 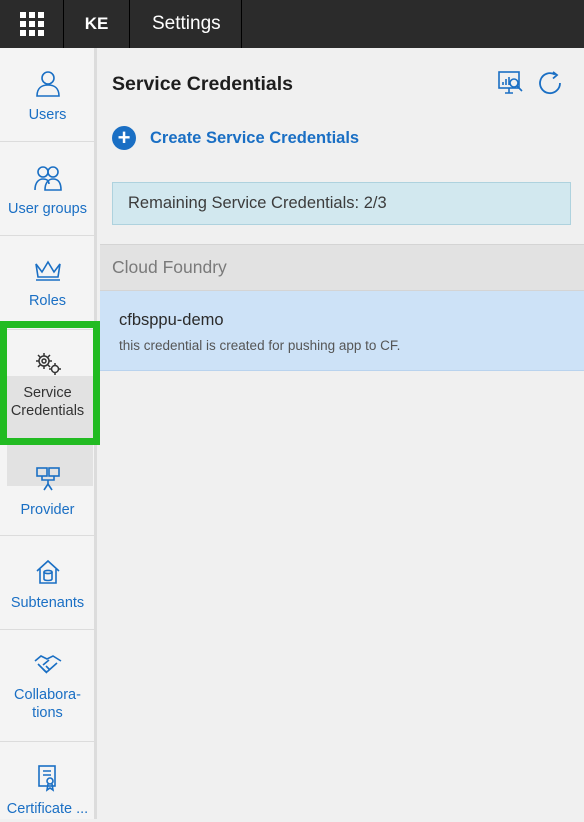 I want to click on handshake-icon, so click(x=47, y=664).